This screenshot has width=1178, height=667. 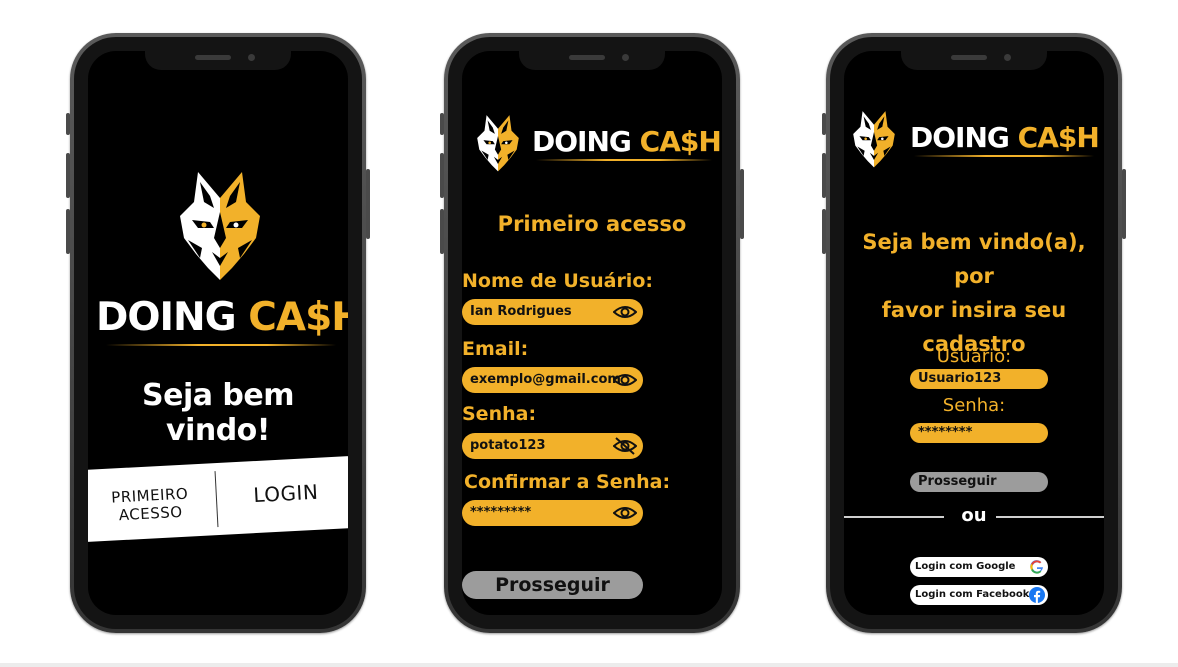 What do you see at coordinates (979, 379) in the screenshot?
I see `user-field: Usuario123` at bounding box center [979, 379].